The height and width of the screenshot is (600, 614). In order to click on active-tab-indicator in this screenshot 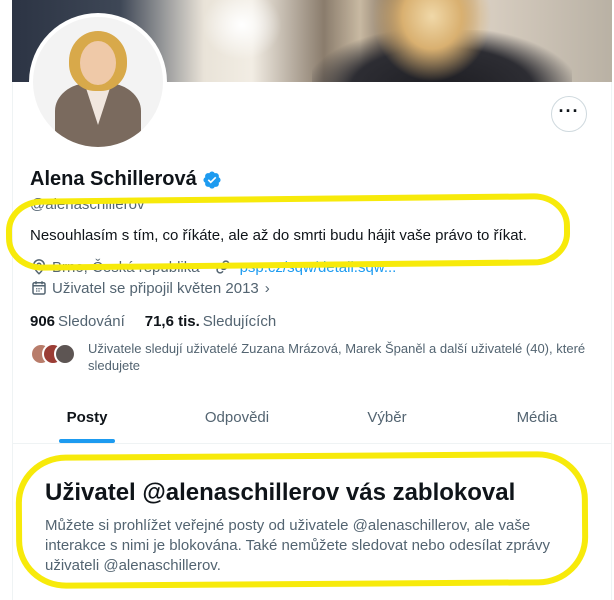, I will do `click(87, 441)`.